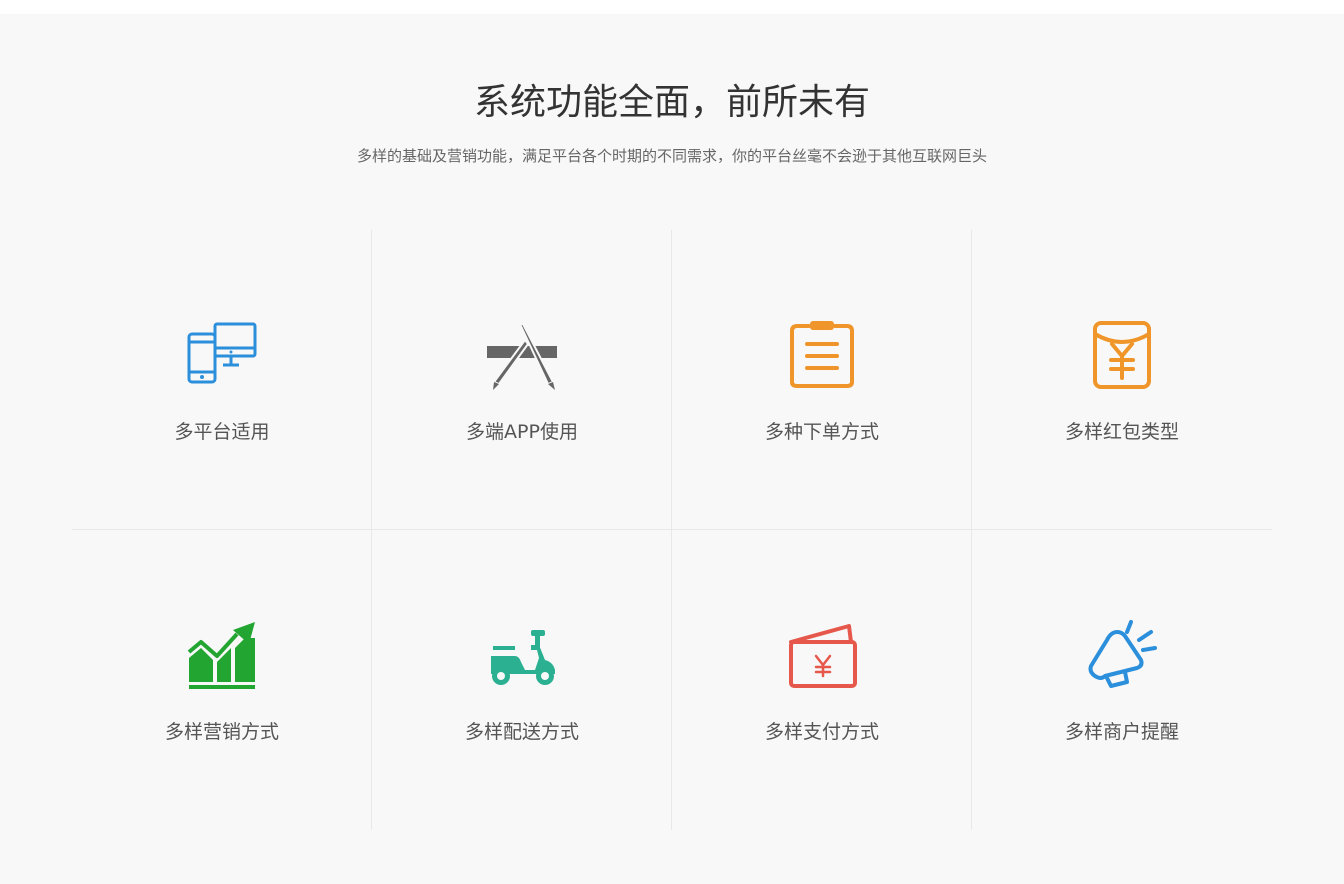  I want to click on feature-label: 多样红包类型, so click(1121, 432).